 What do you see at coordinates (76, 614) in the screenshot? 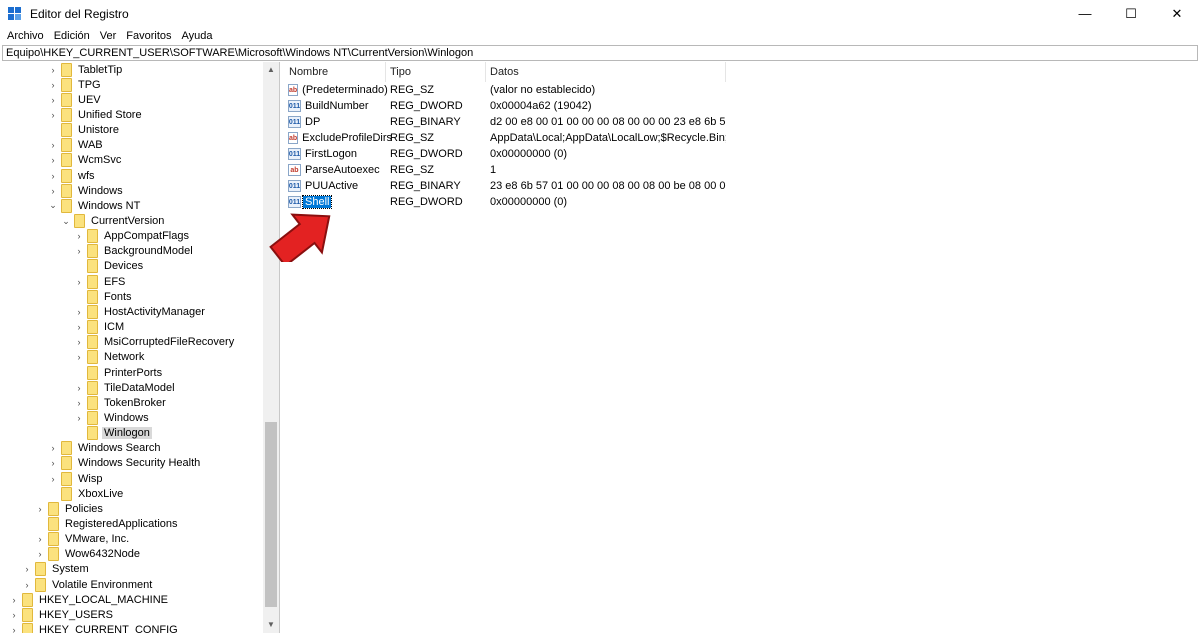
I see `tree-item-label: HKEY_USERS` at bounding box center [76, 614].